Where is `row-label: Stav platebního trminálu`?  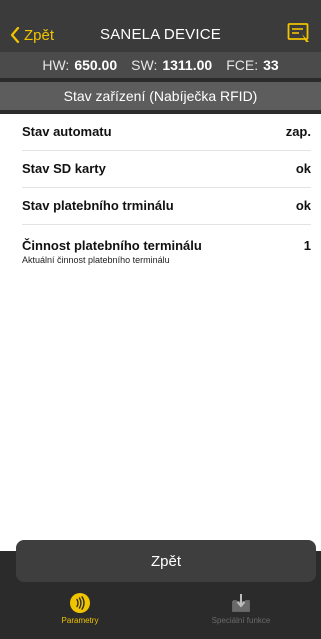 row-label: Stav platebního trminálu is located at coordinates (98, 205).